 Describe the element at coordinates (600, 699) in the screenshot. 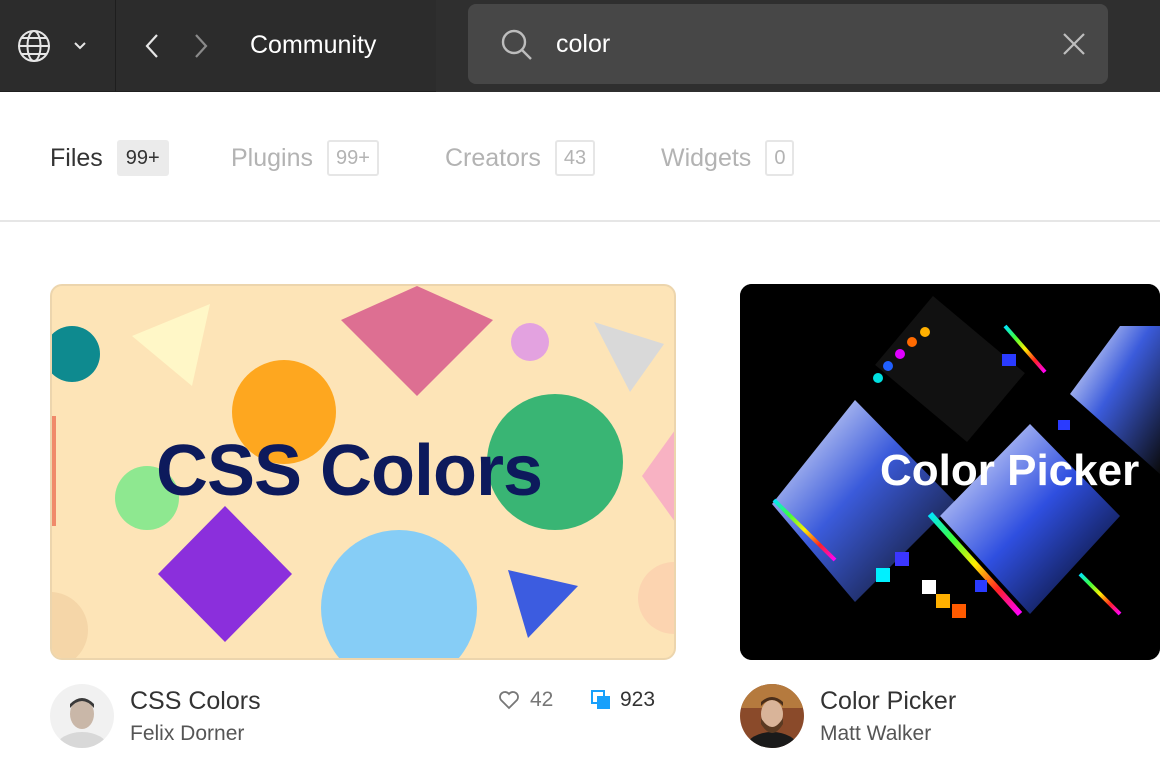

I see `duplicate-icon` at that location.